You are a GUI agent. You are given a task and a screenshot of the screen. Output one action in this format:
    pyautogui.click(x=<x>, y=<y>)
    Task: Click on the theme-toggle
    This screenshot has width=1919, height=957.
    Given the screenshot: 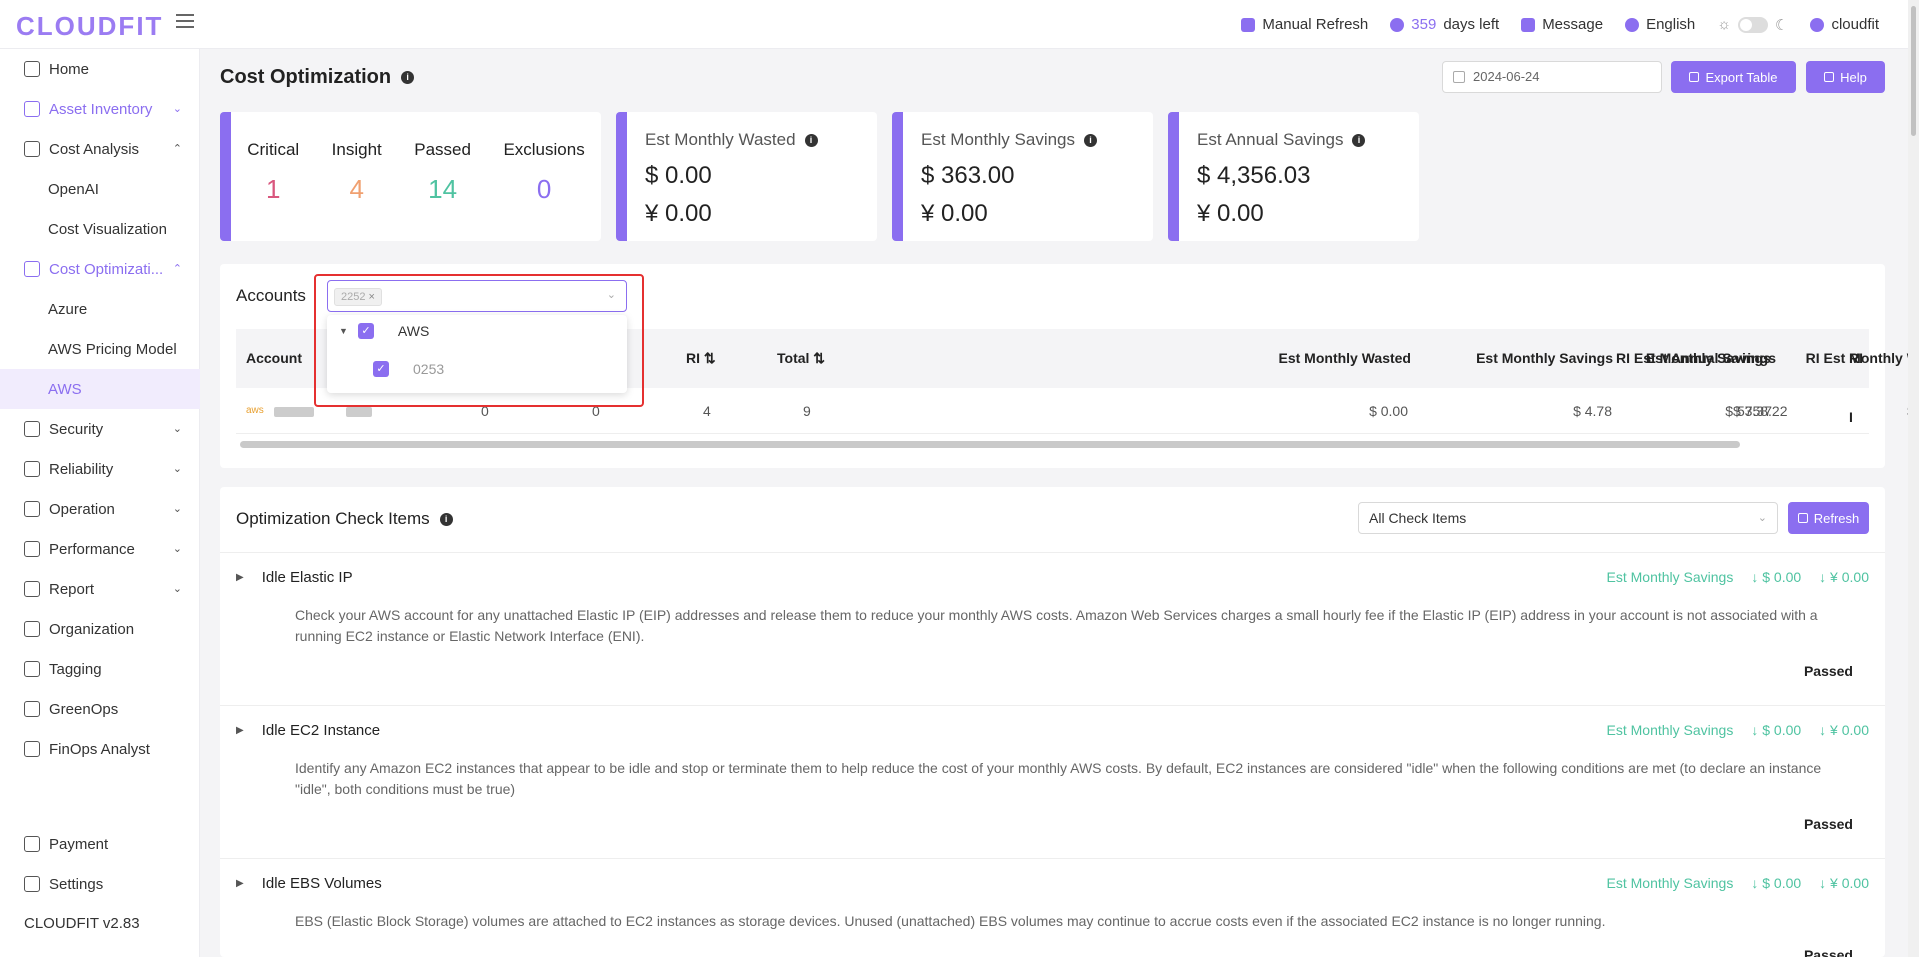 What is the action you would take?
    pyautogui.click(x=1753, y=24)
    